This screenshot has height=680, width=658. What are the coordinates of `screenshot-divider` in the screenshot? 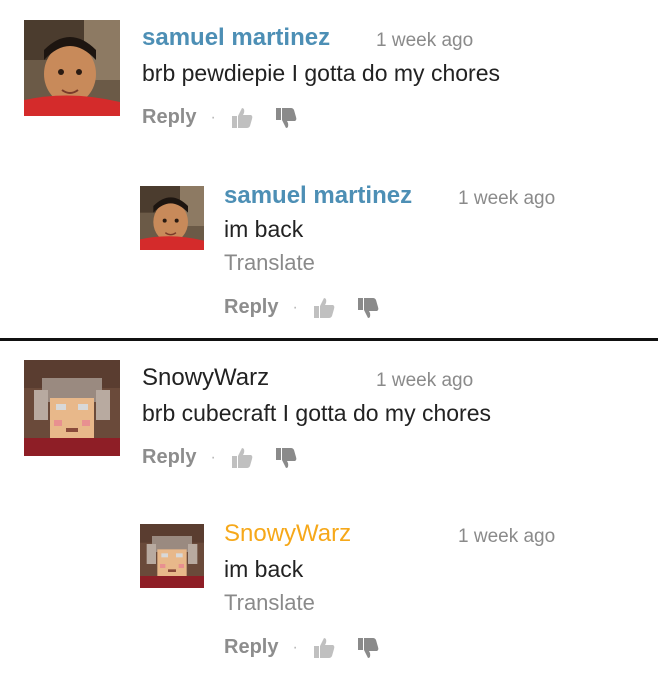 It's located at (329, 342).